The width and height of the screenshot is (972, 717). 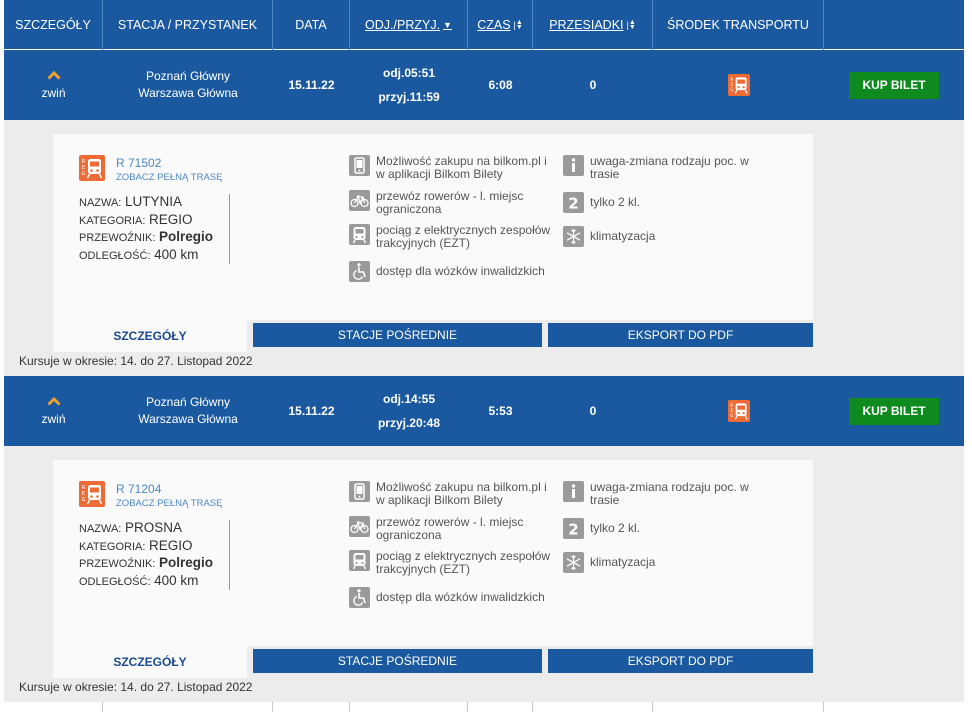 I want to click on feature-item: dostęp dla wózków inwalidzkich, so click(x=454, y=271).